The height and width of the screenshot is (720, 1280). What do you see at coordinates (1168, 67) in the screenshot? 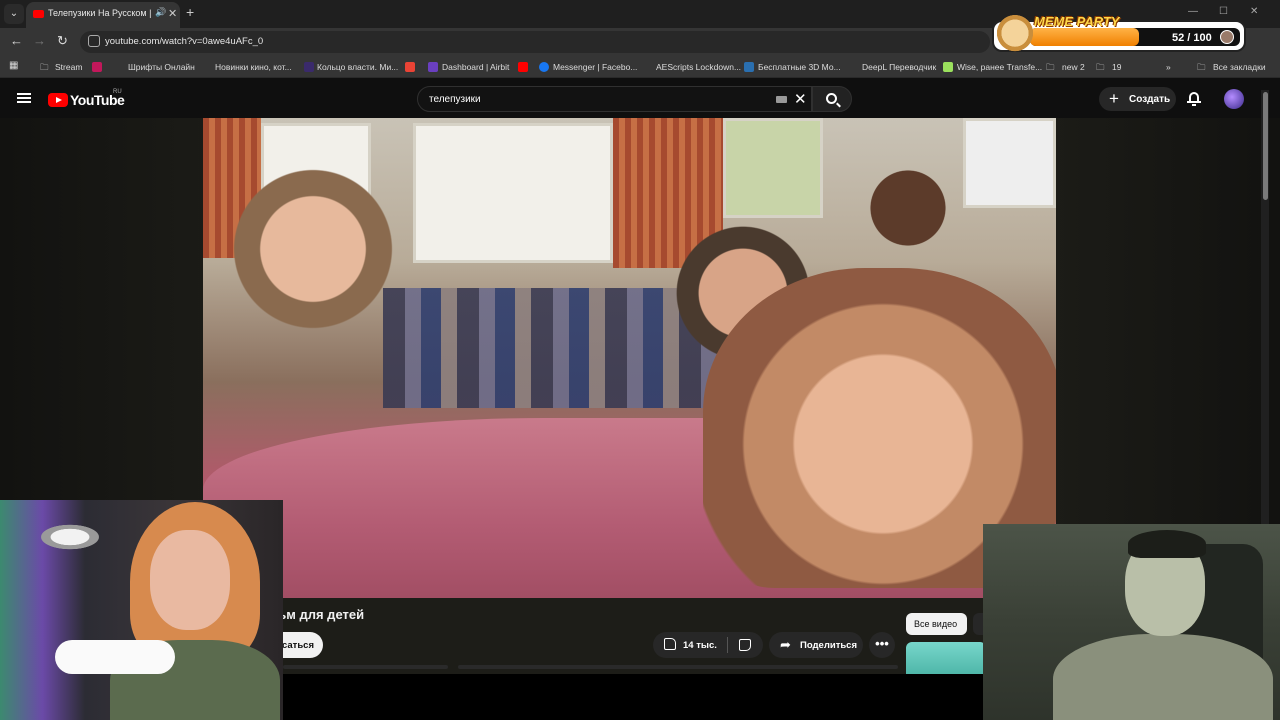
I see `bookmarks-overflow-icon: »` at bounding box center [1168, 67].